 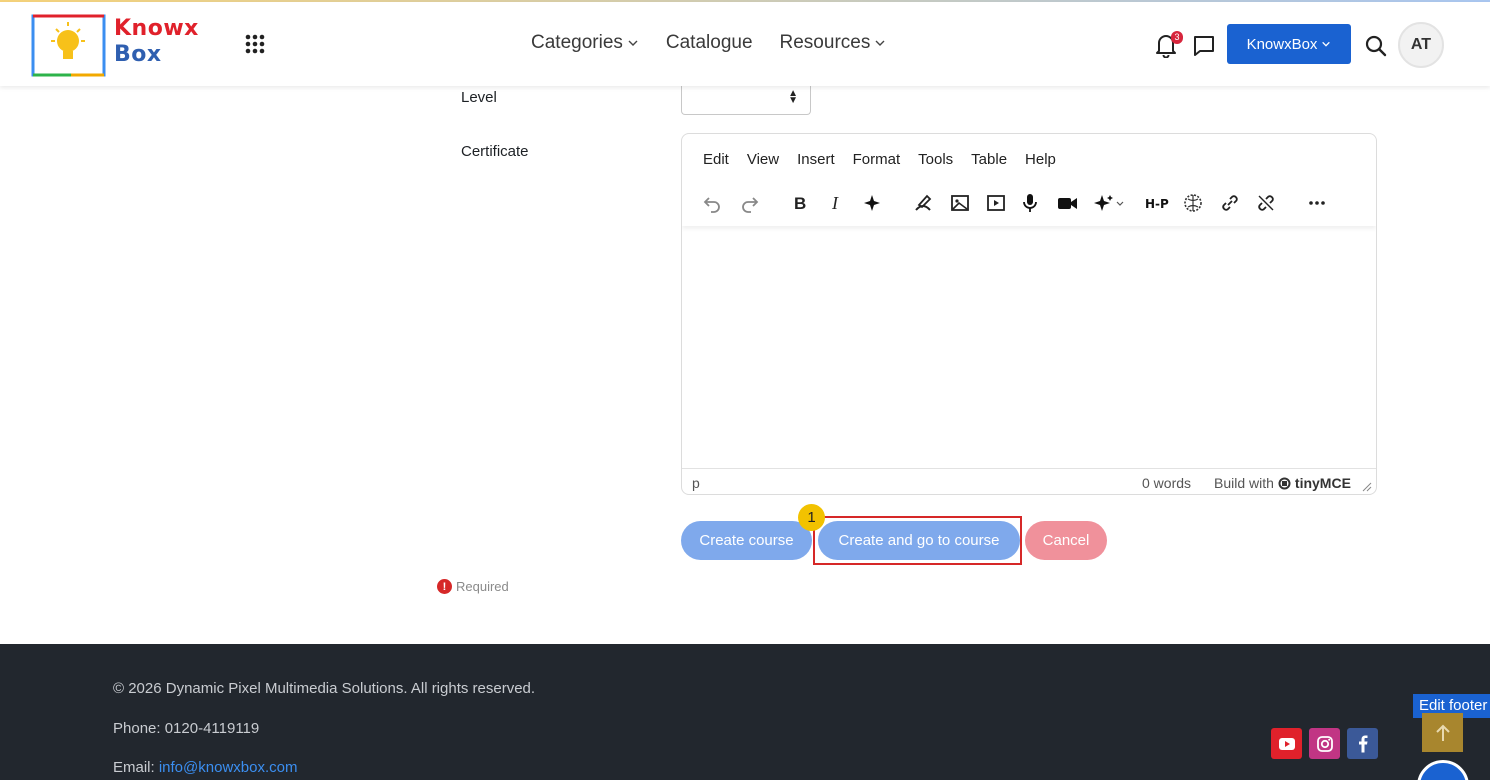 What do you see at coordinates (825, 42) in the screenshot?
I see `nav-resources-label: Resources` at bounding box center [825, 42].